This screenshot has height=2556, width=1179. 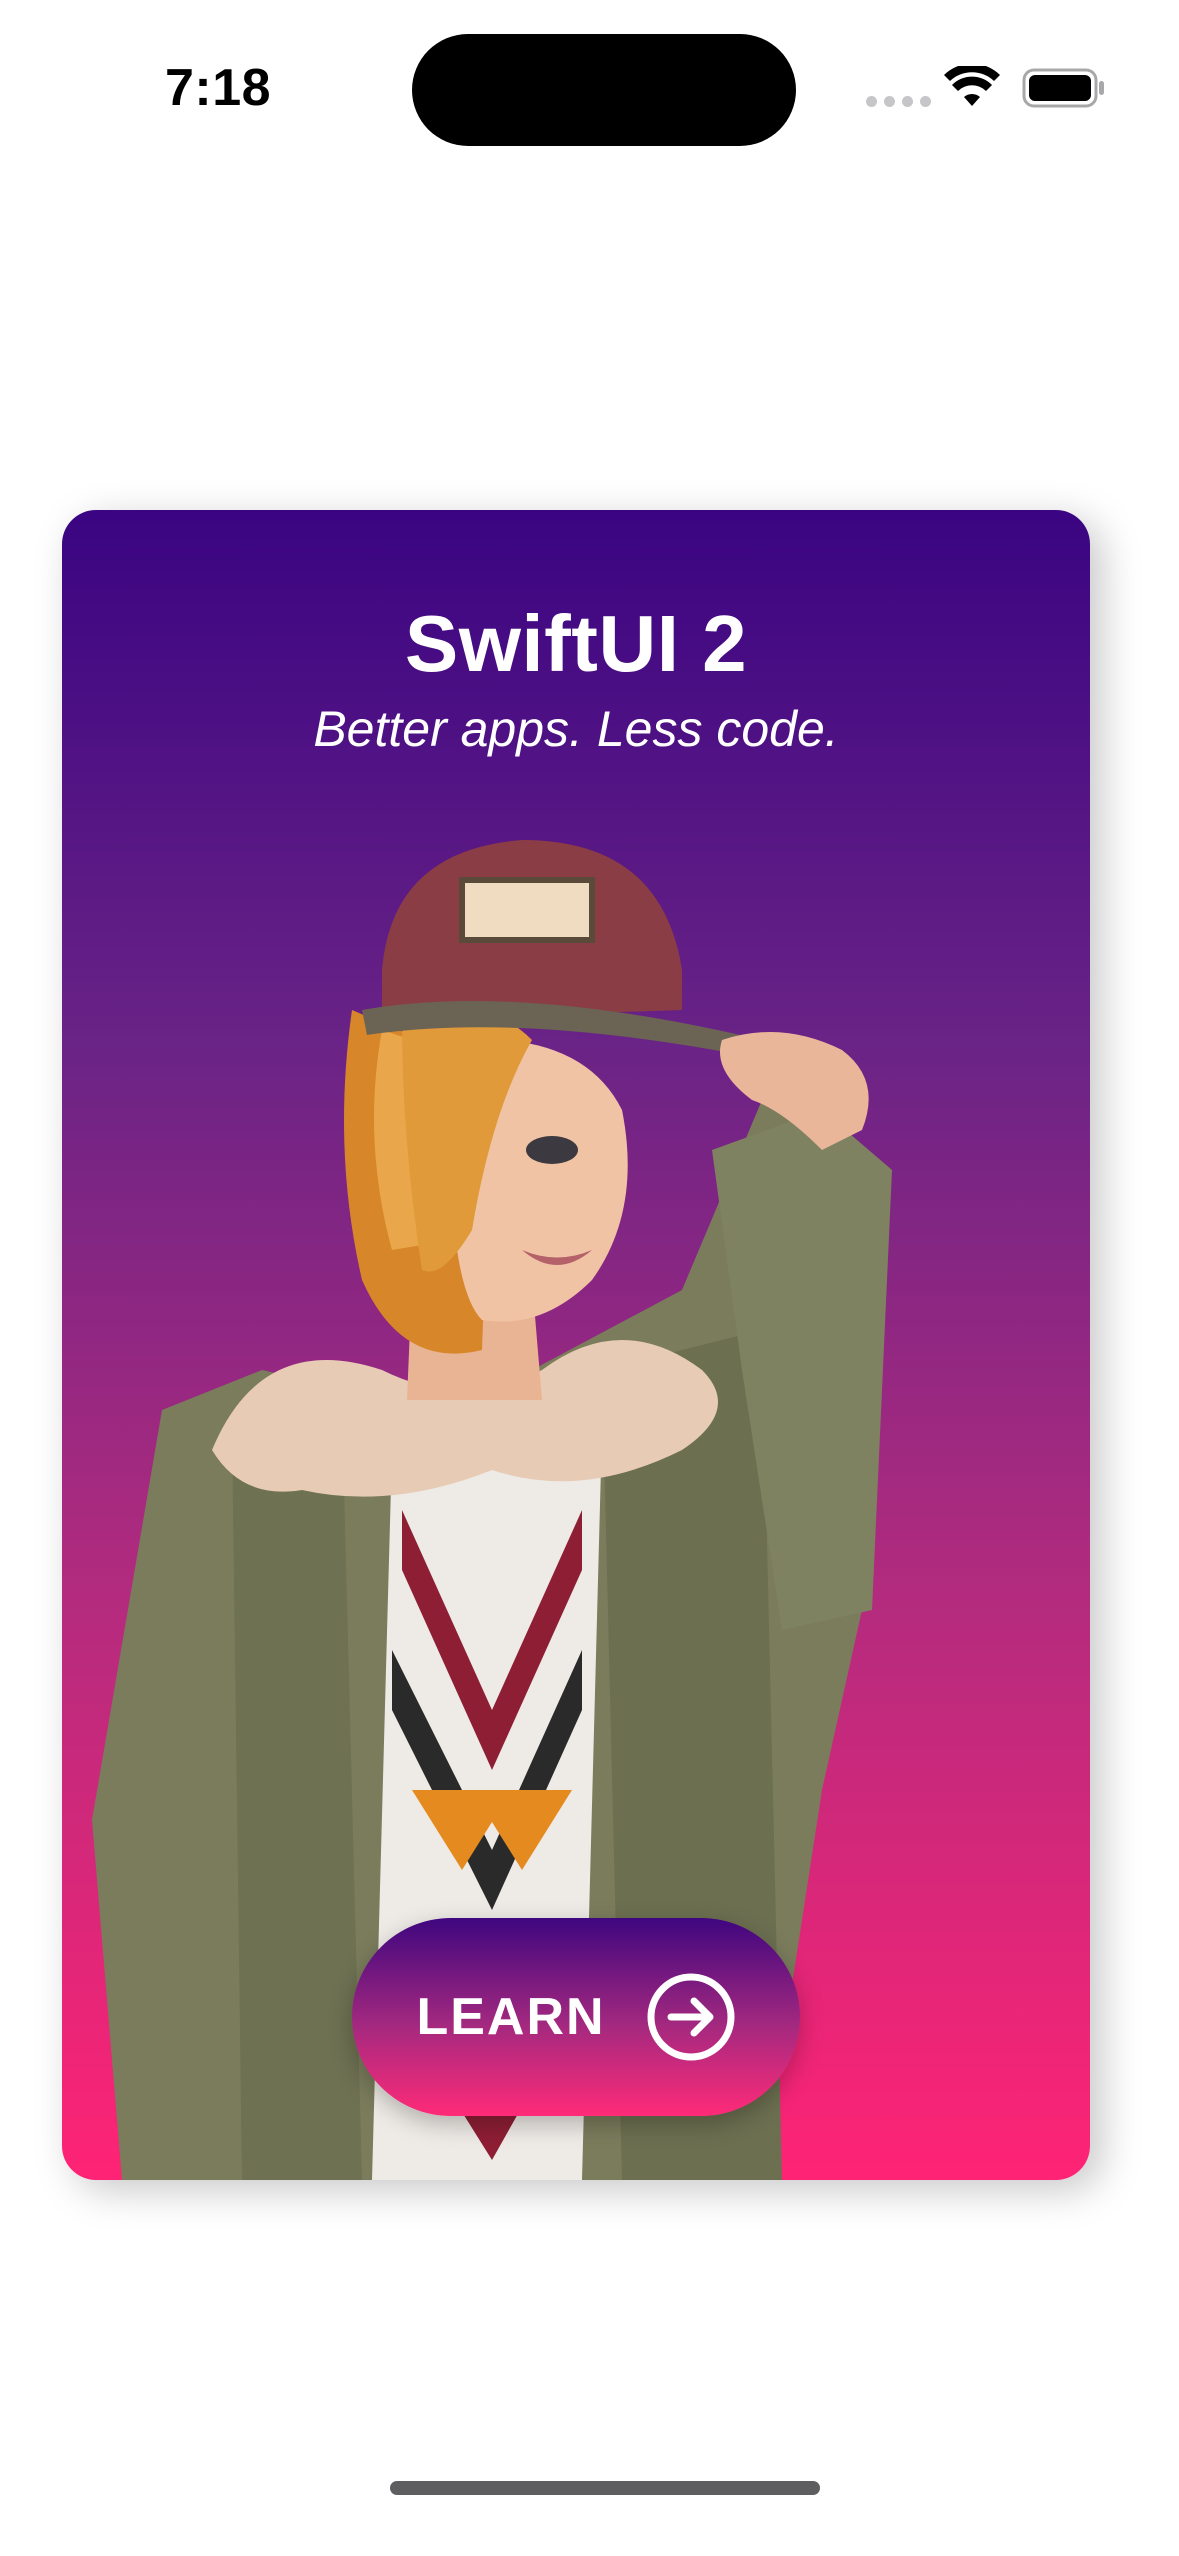 What do you see at coordinates (576, 643) in the screenshot?
I see `card-title: SwiftUI 2` at bounding box center [576, 643].